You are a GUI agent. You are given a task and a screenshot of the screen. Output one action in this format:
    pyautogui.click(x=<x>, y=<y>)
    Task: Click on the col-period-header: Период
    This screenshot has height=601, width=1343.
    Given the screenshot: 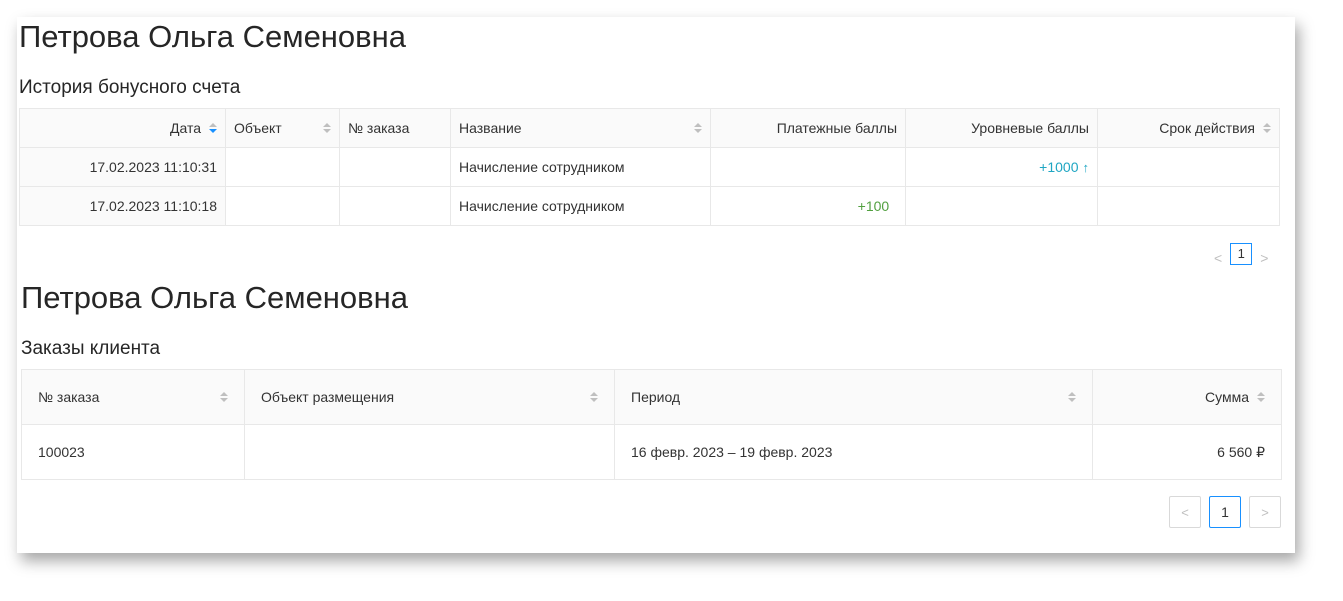 What is the action you would take?
    pyautogui.click(x=853, y=397)
    